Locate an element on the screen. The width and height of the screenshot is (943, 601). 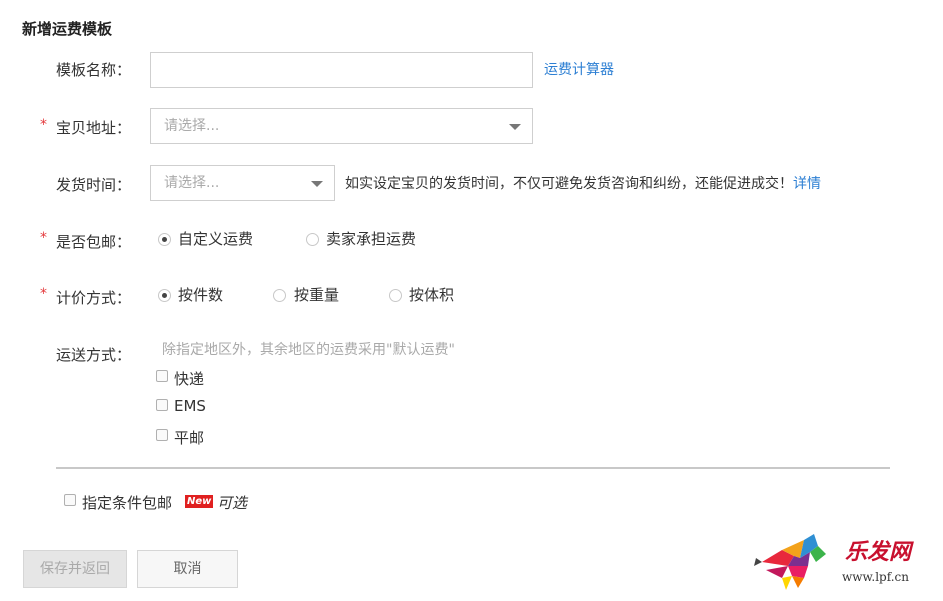
checkbox-surface-mail is located at coordinates (162, 435).